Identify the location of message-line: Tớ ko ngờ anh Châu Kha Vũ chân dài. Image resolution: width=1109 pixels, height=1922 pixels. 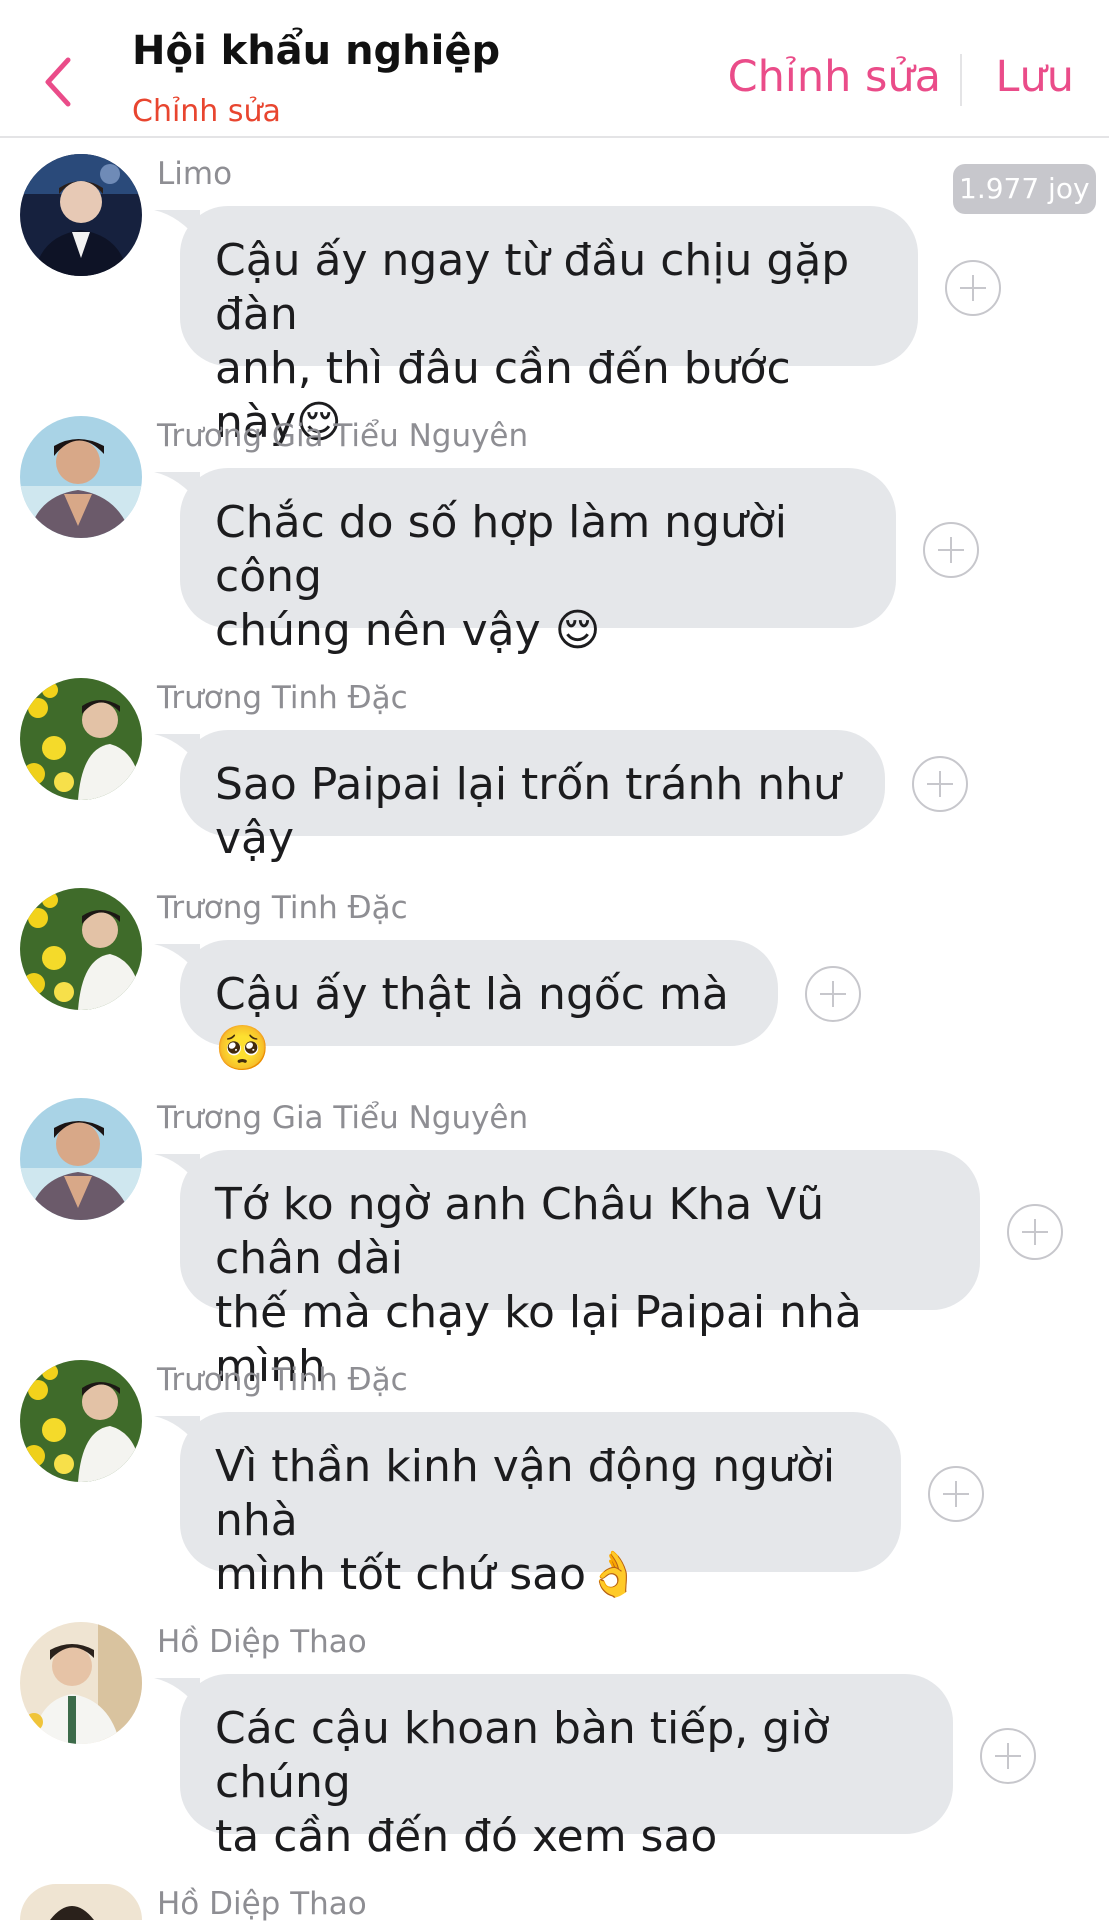
(520, 1231).